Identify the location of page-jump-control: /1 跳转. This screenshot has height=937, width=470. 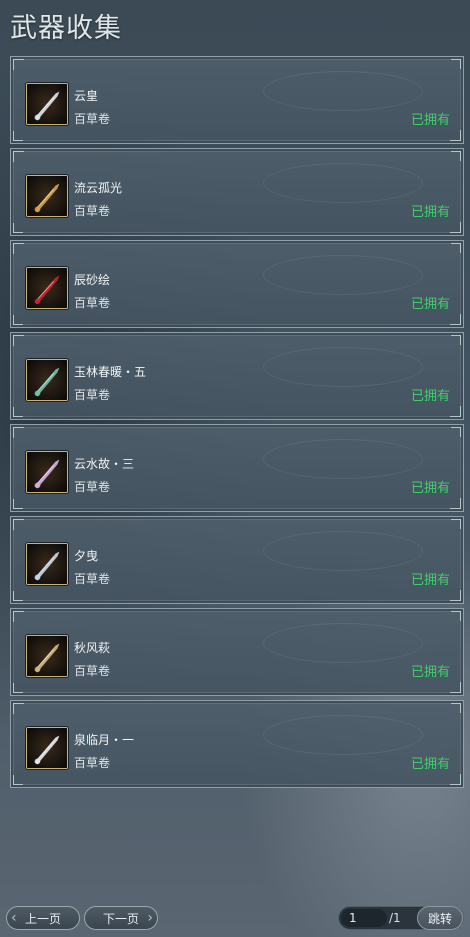
(401, 918).